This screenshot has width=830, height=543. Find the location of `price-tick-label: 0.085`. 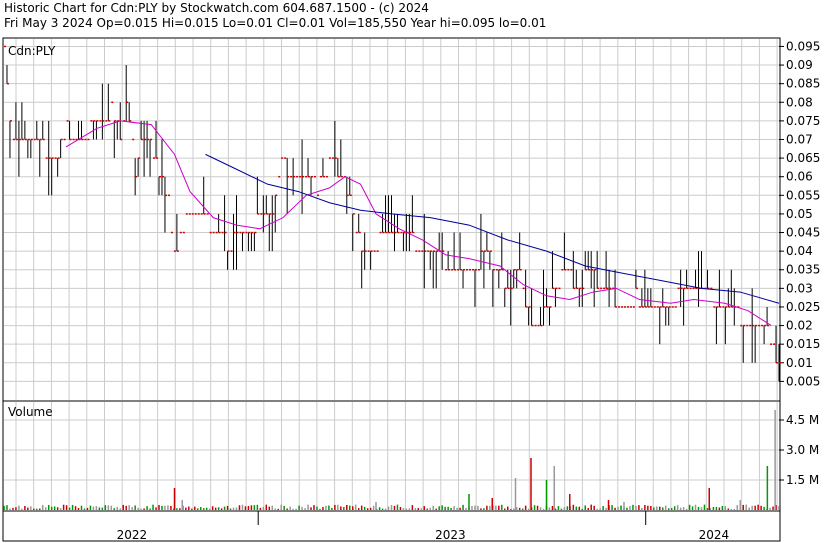

price-tick-label: 0.085 is located at coordinates (803, 84).